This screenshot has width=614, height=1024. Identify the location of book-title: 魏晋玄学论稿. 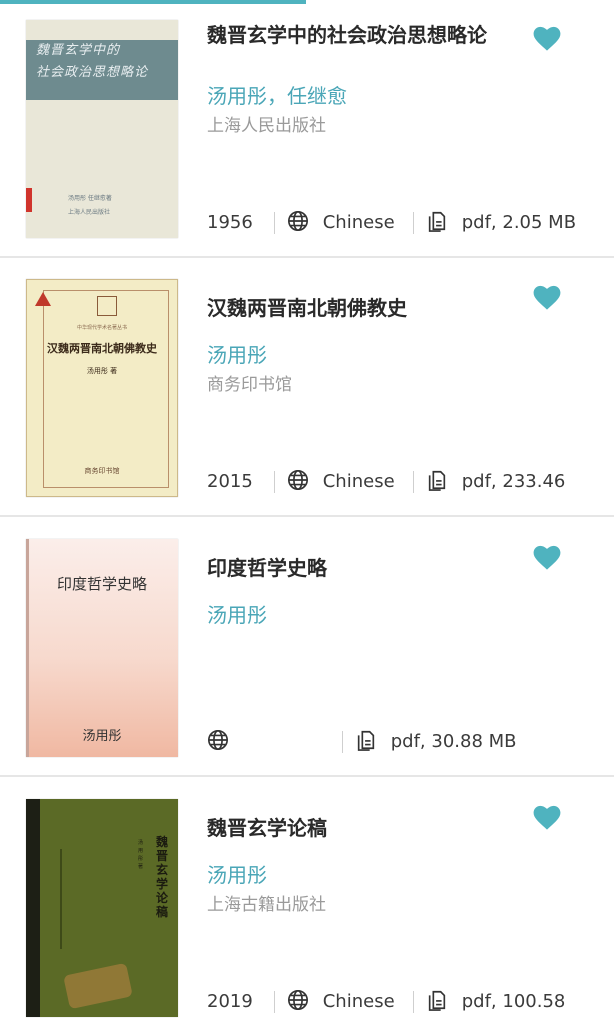
(352, 828).